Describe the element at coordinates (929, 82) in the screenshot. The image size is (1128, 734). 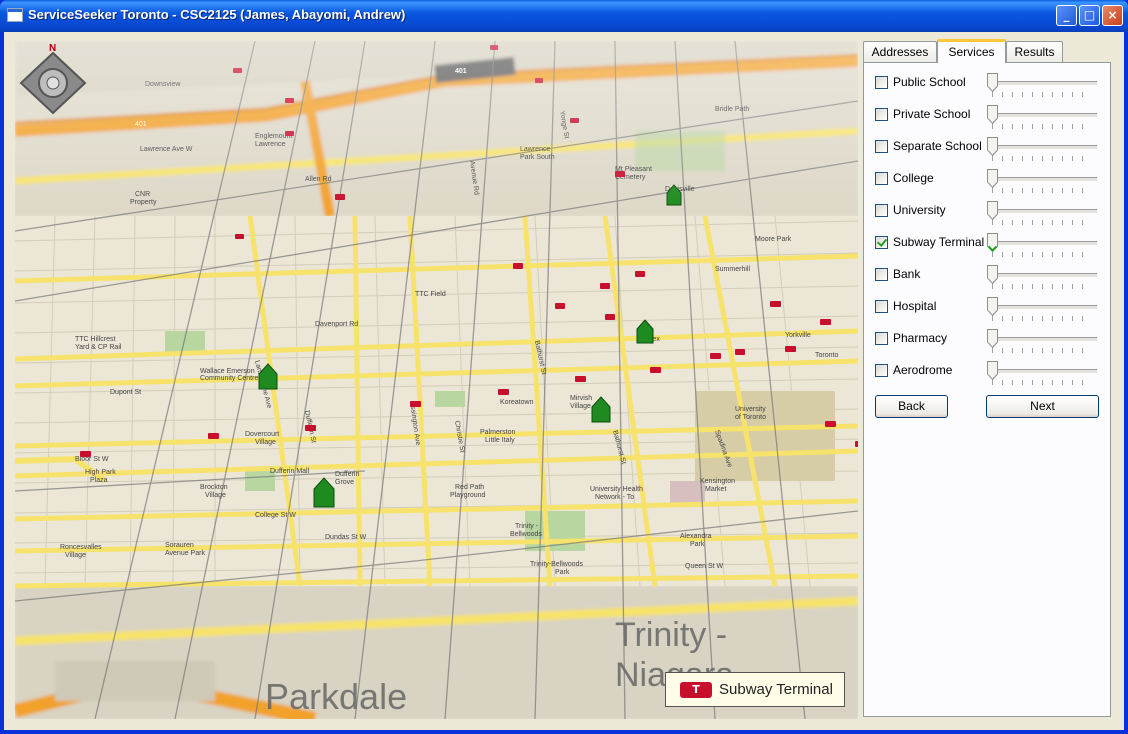
I see `service-label: Public School` at that location.